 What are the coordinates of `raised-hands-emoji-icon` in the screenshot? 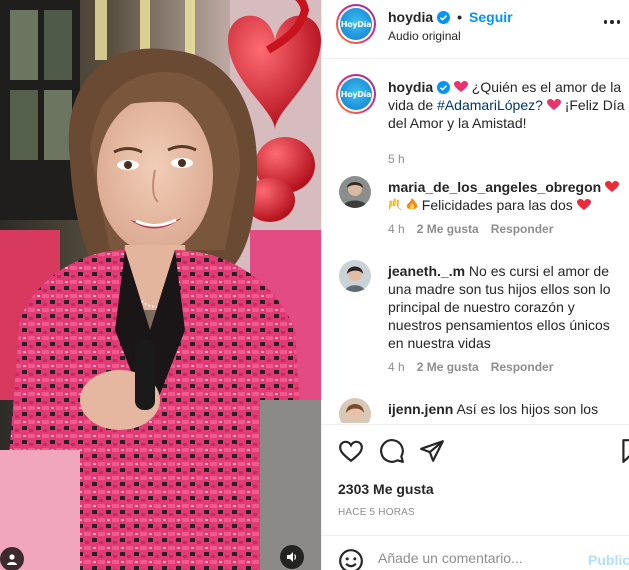 It's located at (395, 204).